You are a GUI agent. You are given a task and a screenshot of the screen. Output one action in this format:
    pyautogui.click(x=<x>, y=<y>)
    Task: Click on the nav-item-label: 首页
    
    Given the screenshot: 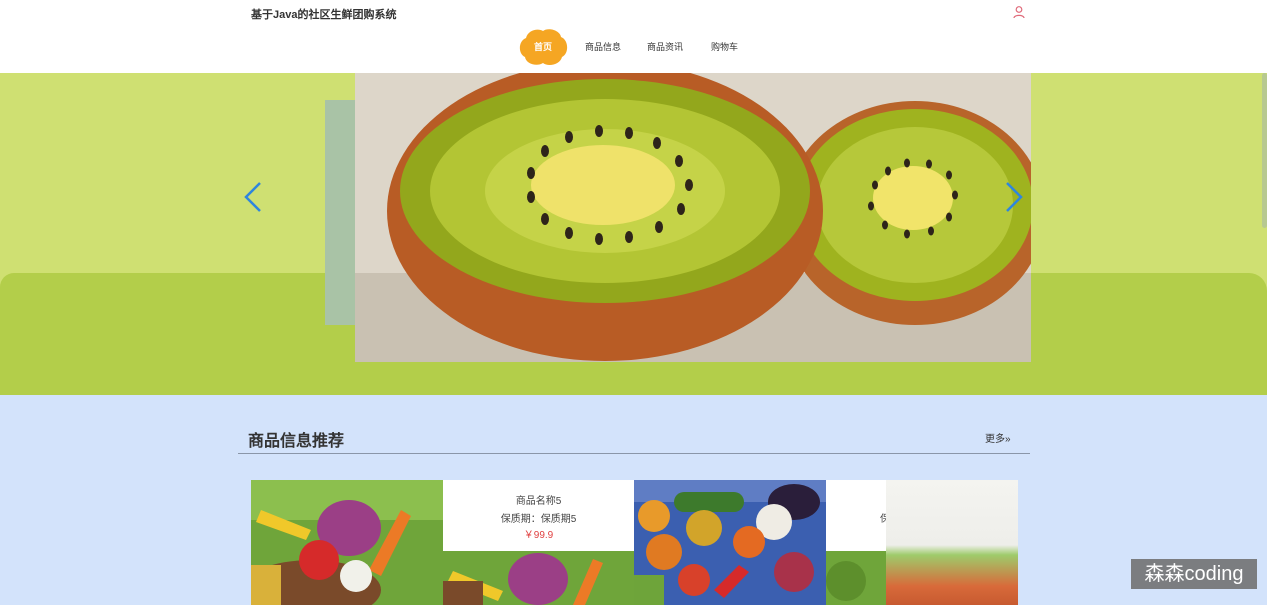 What is the action you would take?
    pyautogui.click(x=542, y=47)
    